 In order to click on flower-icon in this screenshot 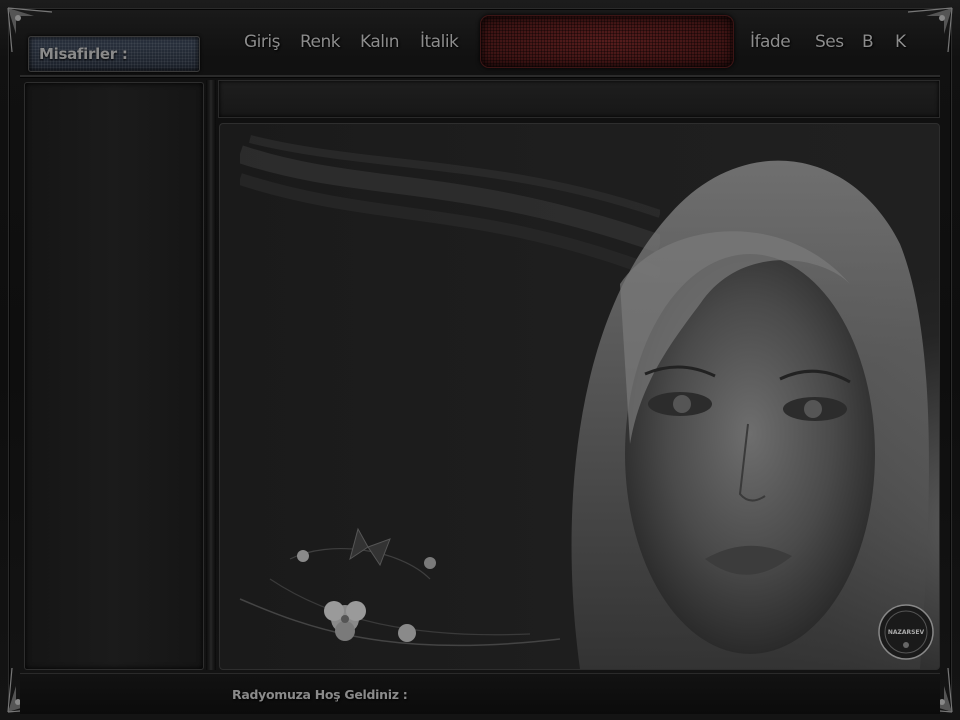, I will do `click(345, 621)`.